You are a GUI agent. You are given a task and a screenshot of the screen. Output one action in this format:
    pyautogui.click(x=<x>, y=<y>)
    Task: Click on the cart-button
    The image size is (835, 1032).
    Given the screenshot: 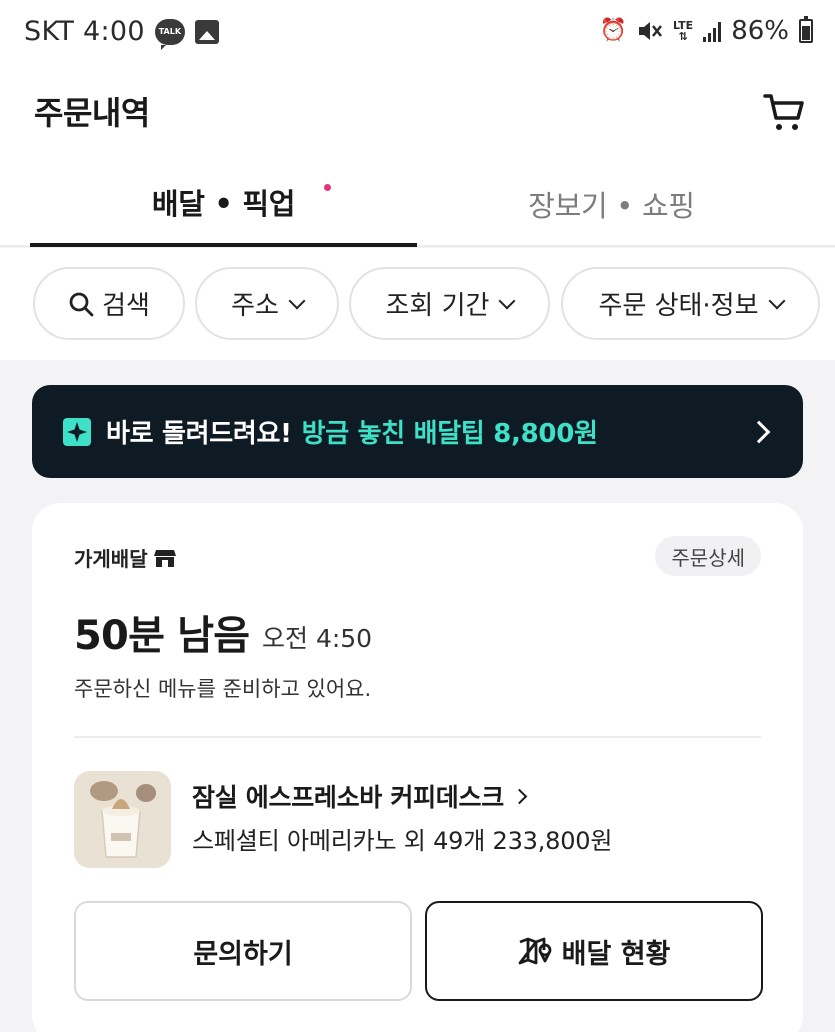 What is the action you would take?
    pyautogui.click(x=785, y=112)
    